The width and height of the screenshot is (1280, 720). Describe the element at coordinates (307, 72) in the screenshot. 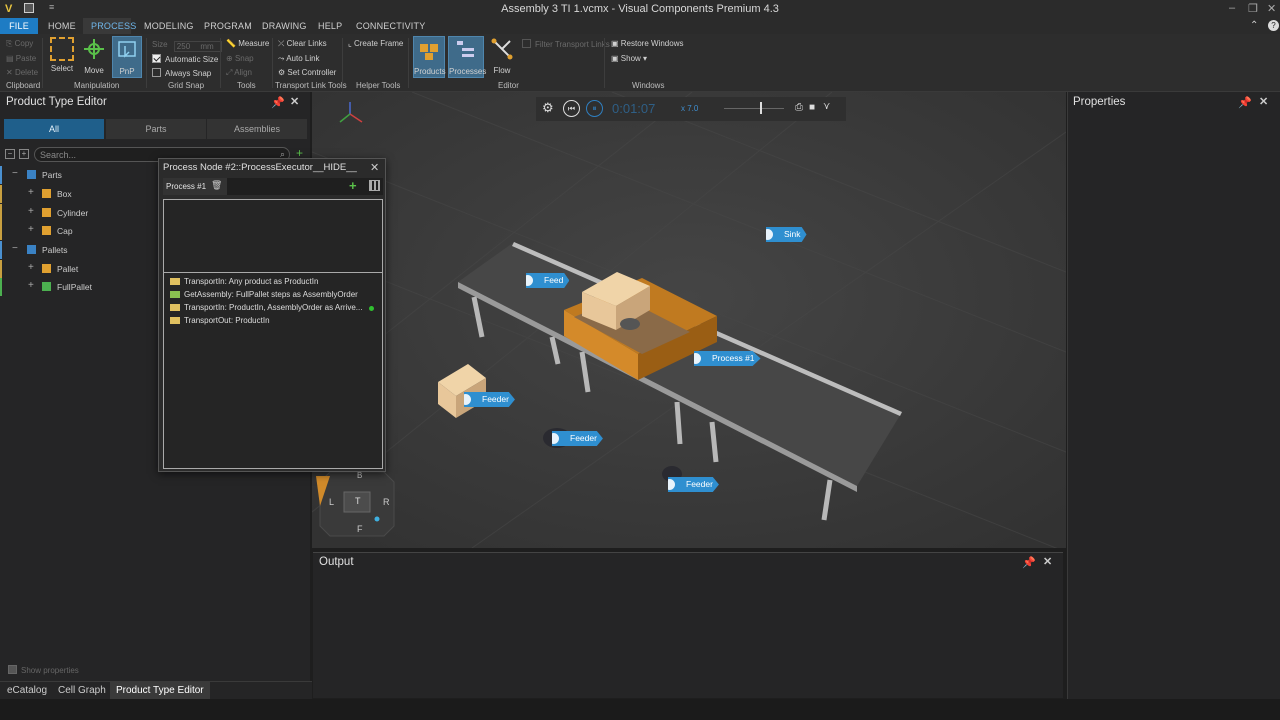

I see `set-controller-button: ⚙ Set Controller` at that location.